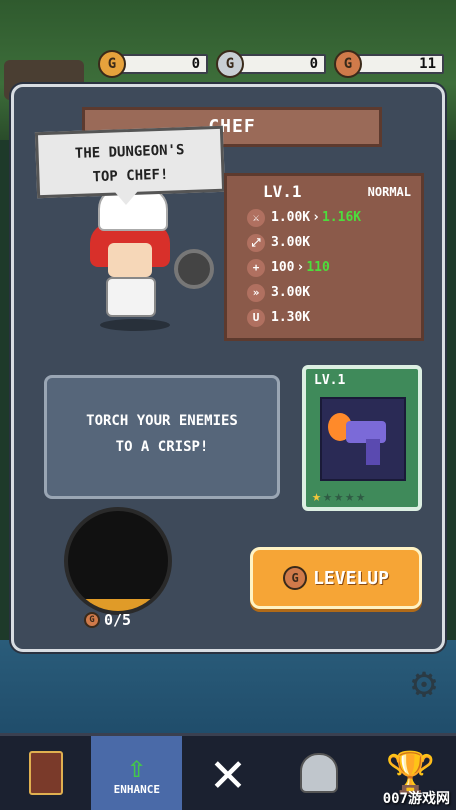 The image size is (456, 810). What do you see at coordinates (283, 267) in the screenshot?
I see `stat-health-base: 100` at bounding box center [283, 267].